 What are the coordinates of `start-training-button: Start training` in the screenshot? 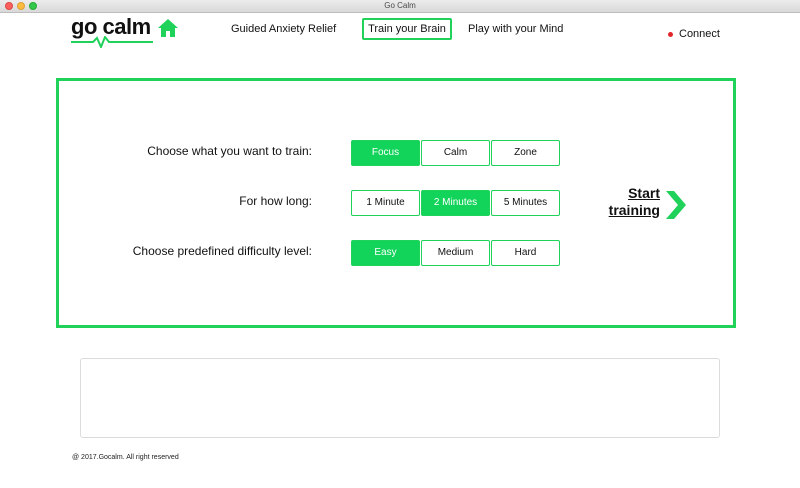 It's located at (641, 205).